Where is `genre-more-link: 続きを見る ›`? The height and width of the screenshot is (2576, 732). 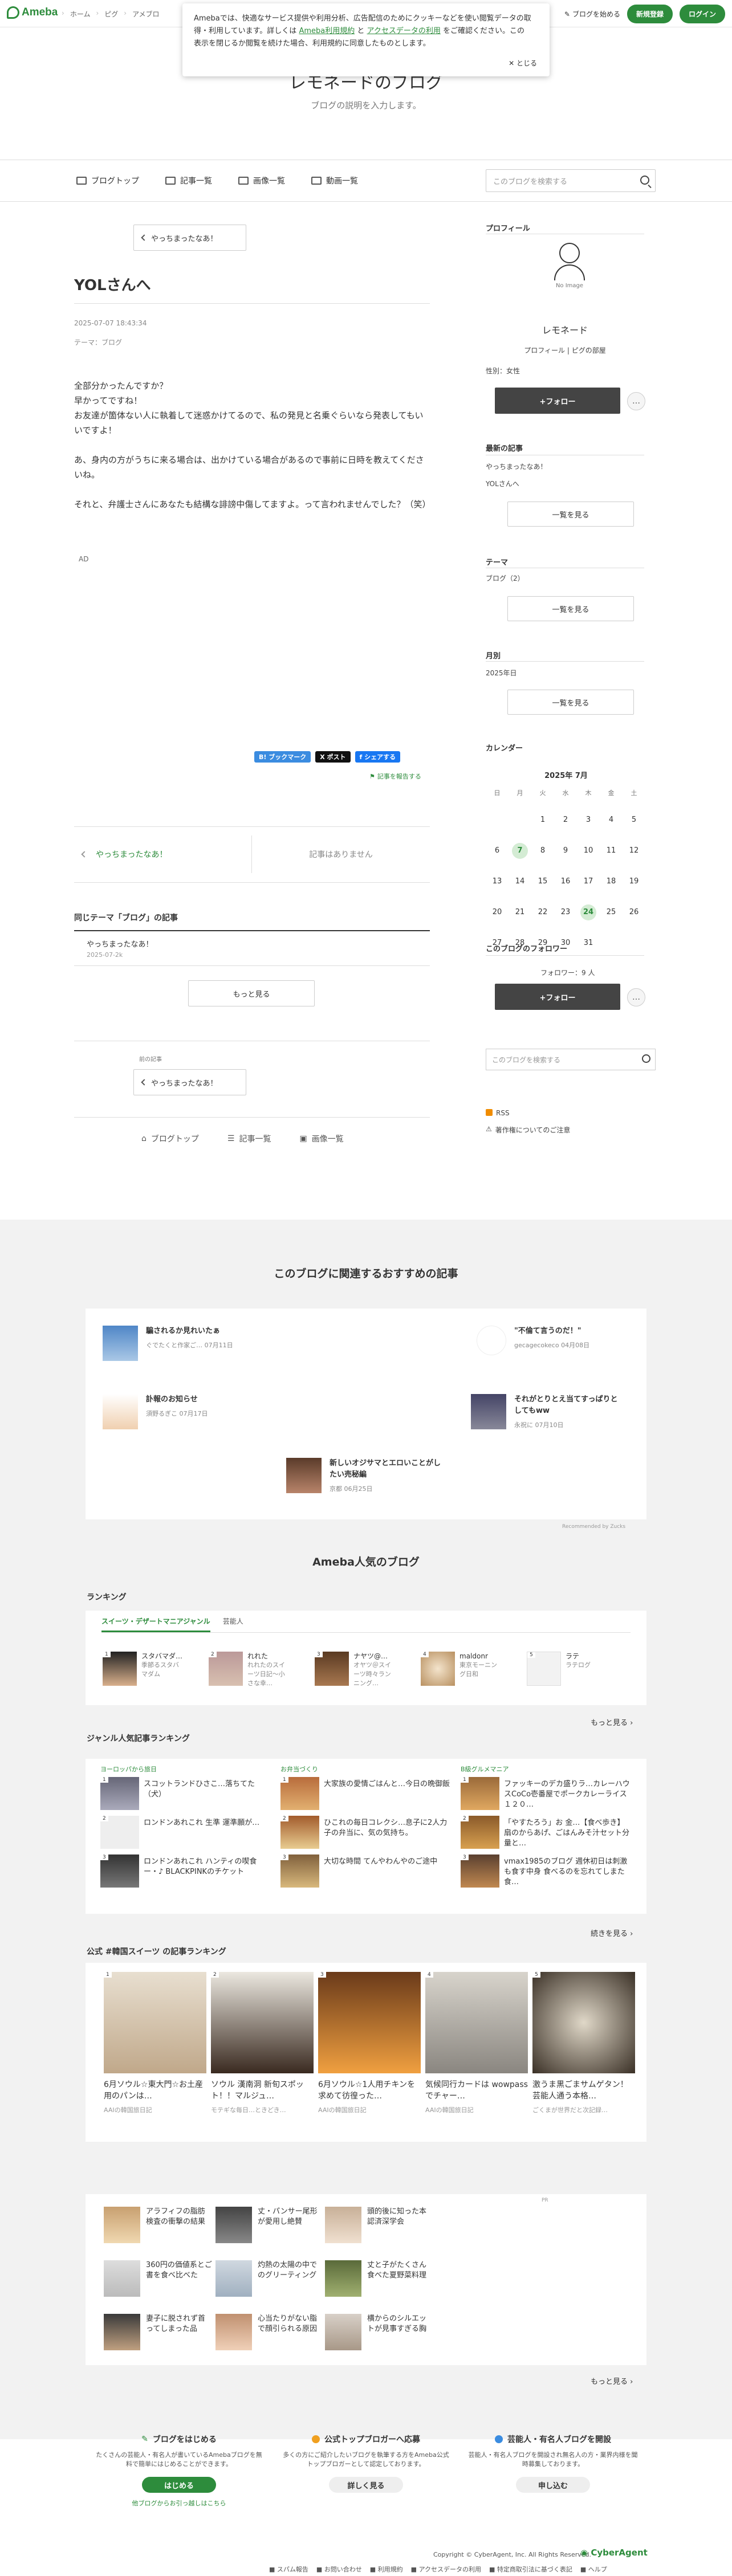 genre-more-link: 続きを見る › is located at coordinates (612, 1932).